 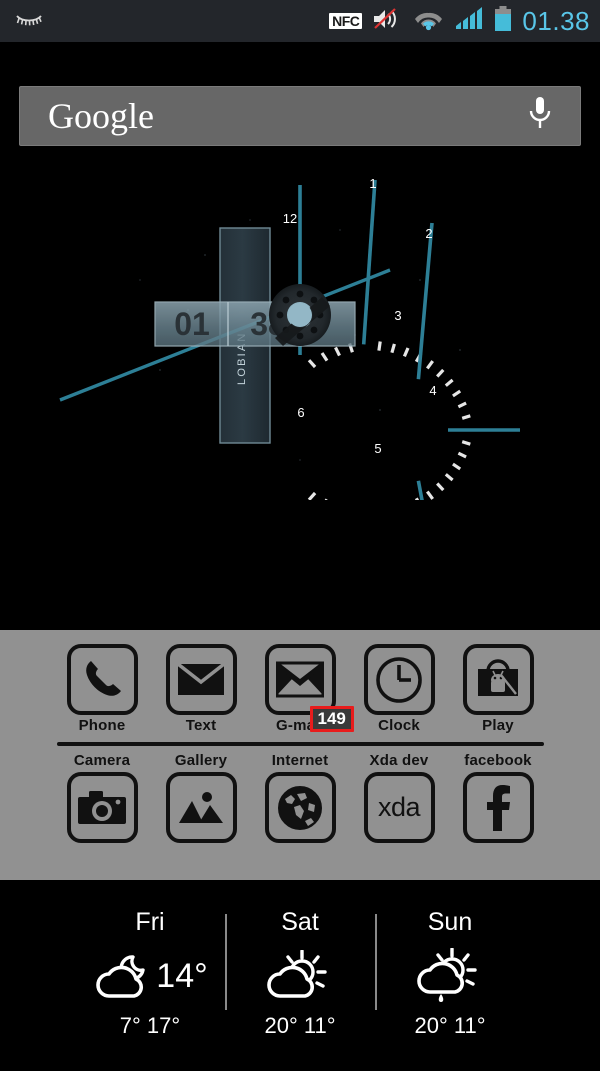 I want to click on status-bar-left, so click(x=29, y=21).